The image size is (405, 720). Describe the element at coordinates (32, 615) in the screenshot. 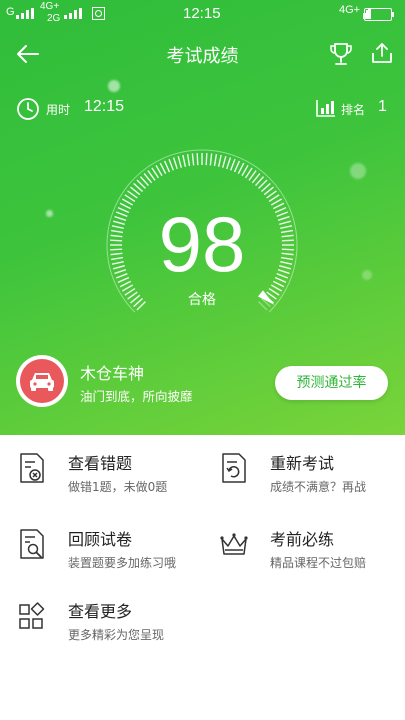

I see `more-grid-icon` at that location.